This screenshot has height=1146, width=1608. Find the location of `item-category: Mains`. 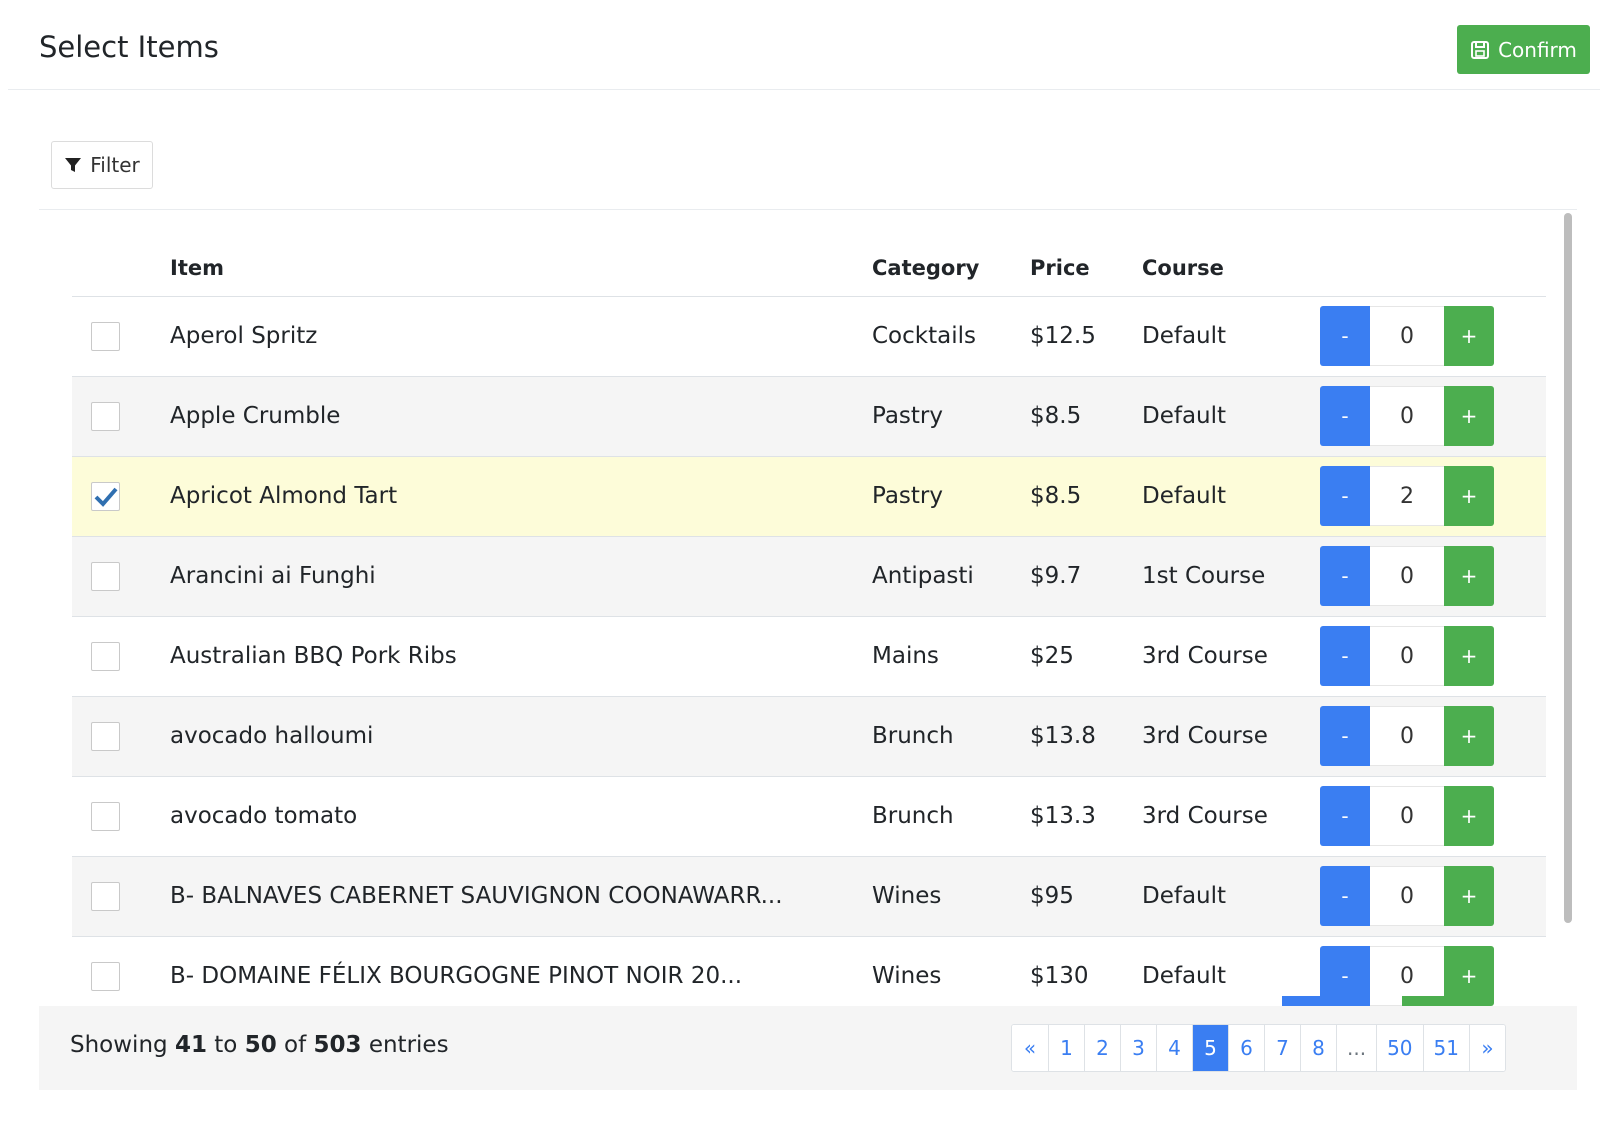

item-category: Mains is located at coordinates (951, 656).